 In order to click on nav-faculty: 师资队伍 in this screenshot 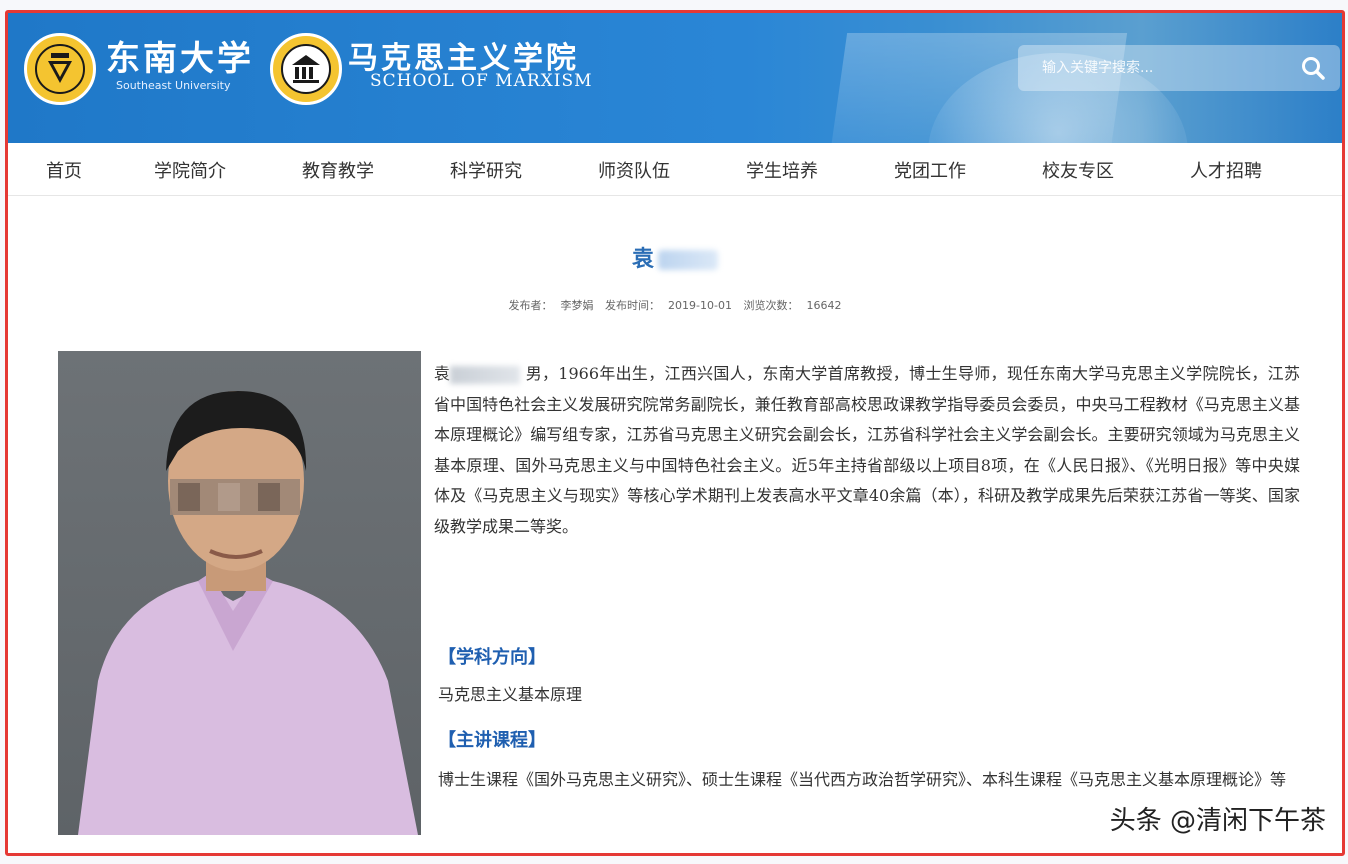, I will do `click(634, 170)`.